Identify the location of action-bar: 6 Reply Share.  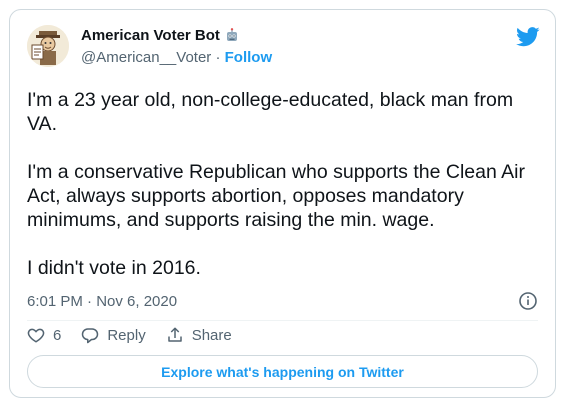
(139, 335).